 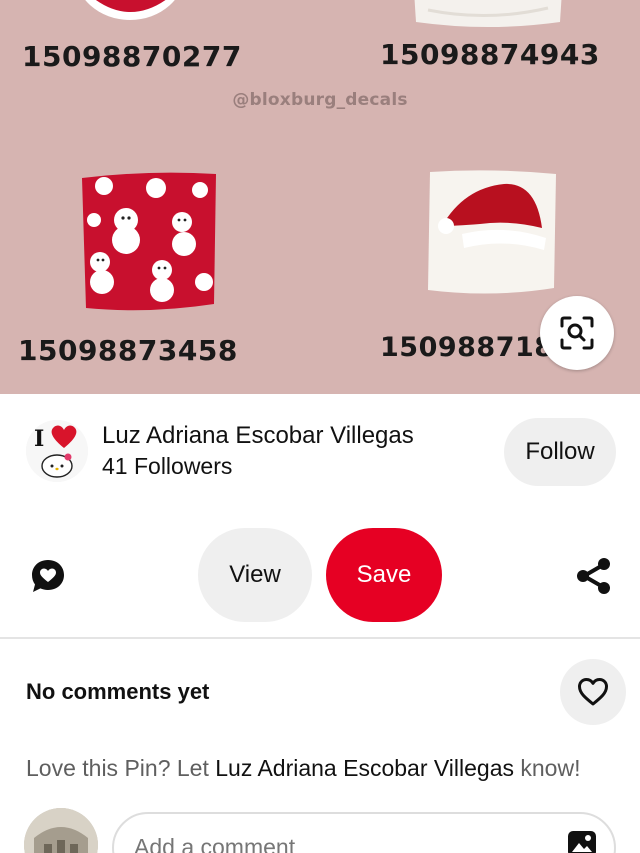 What do you see at coordinates (39, 439) in the screenshot?
I see `svg-text: I` at bounding box center [39, 439].